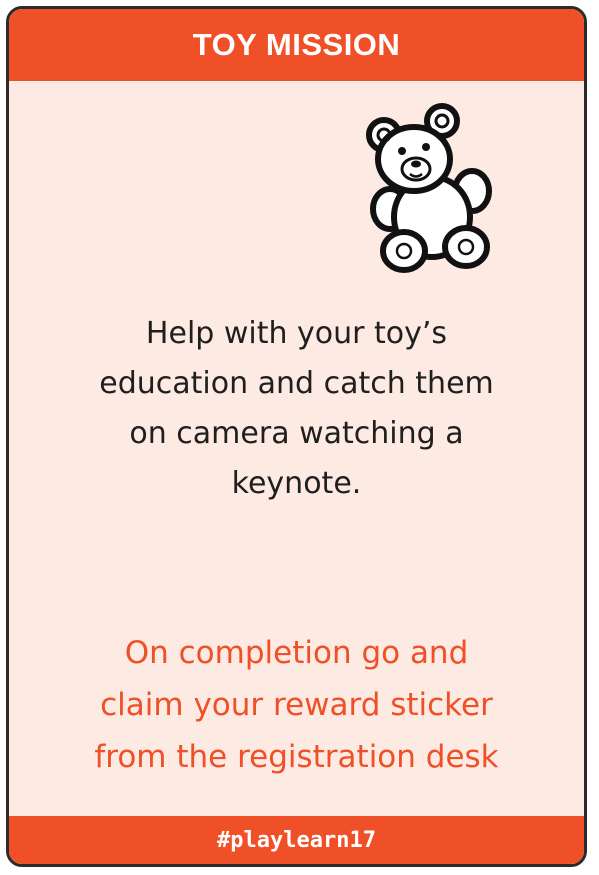 The height and width of the screenshot is (875, 599). I want to click on hashtag: #playlearn17, so click(296, 840).